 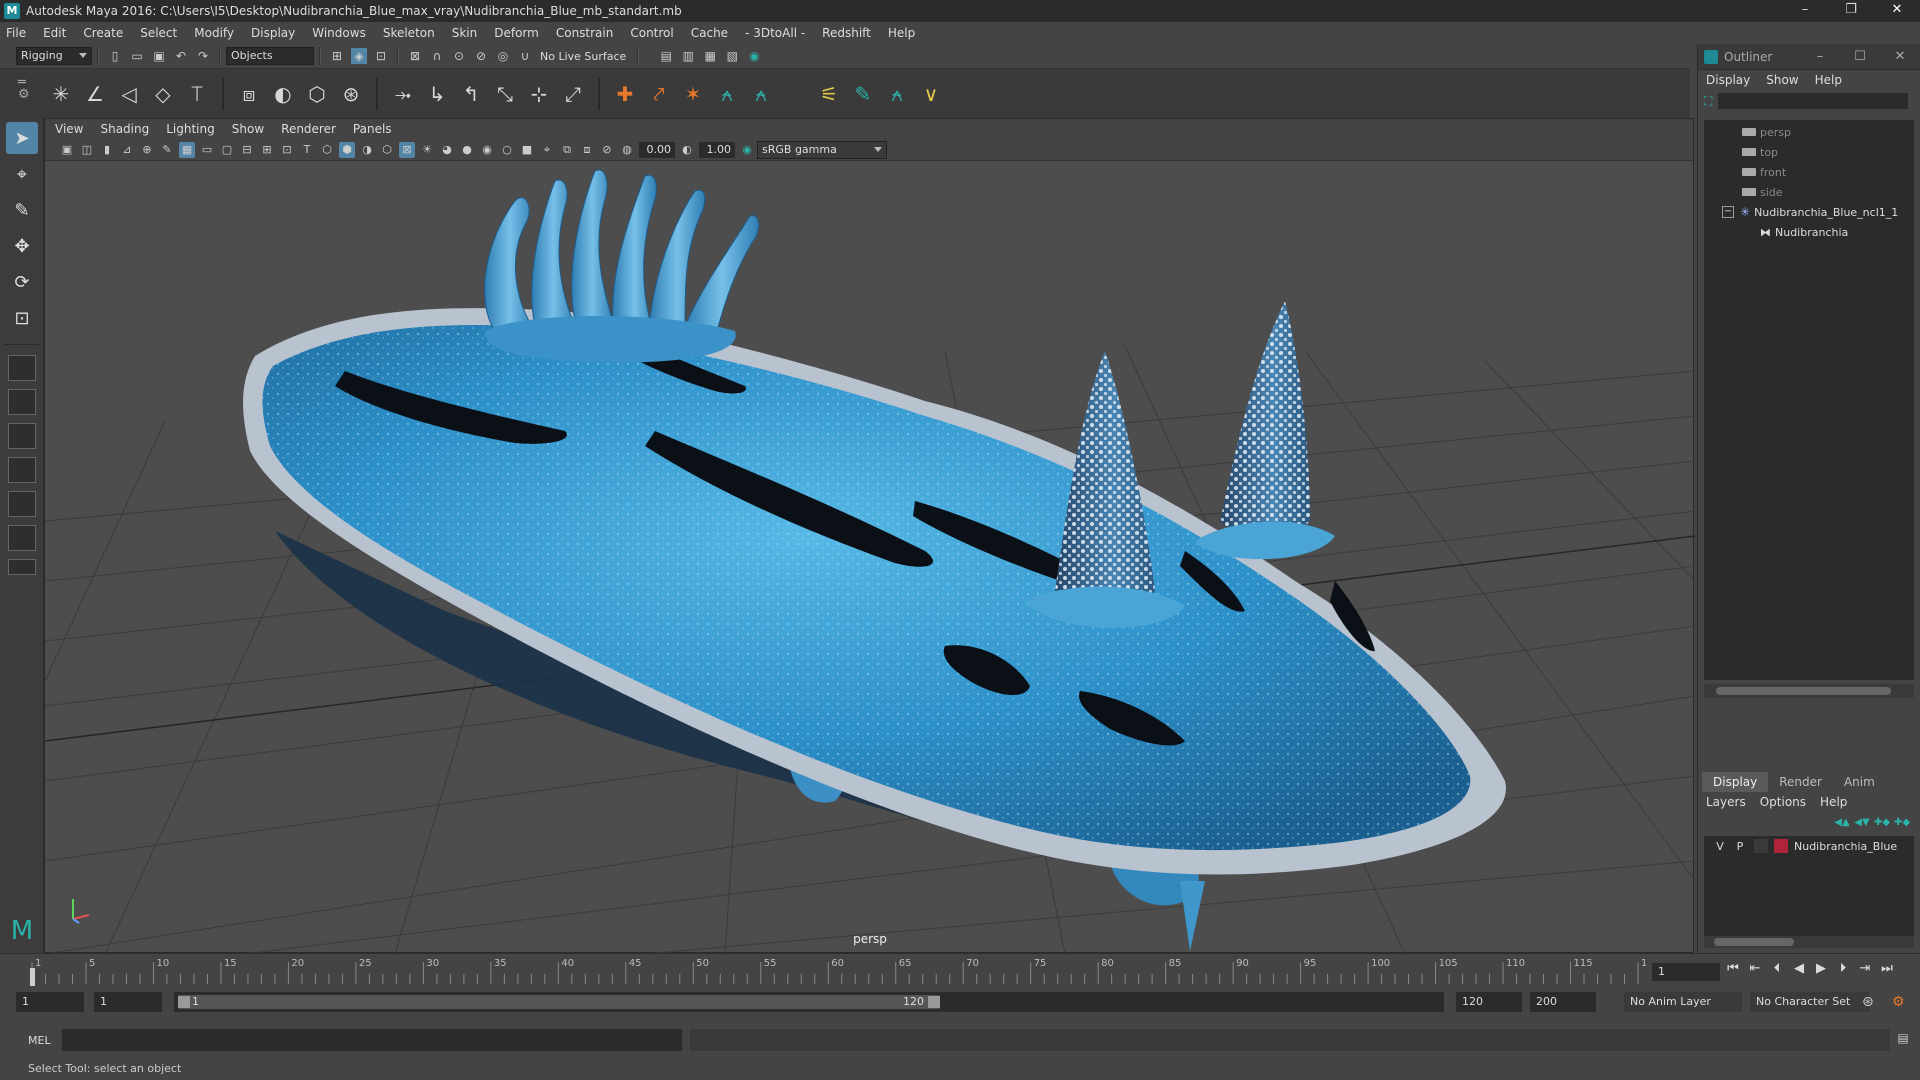 I want to click on outliner-horizontal-scrollbar, so click(x=1809, y=691).